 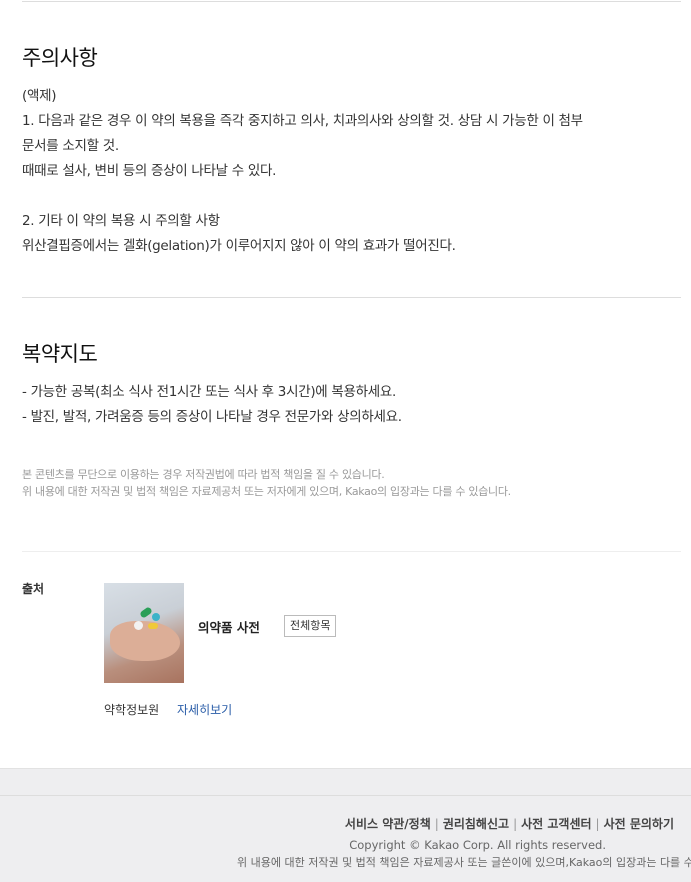 What do you see at coordinates (351, 297) in the screenshot?
I see `section-divider` at bounding box center [351, 297].